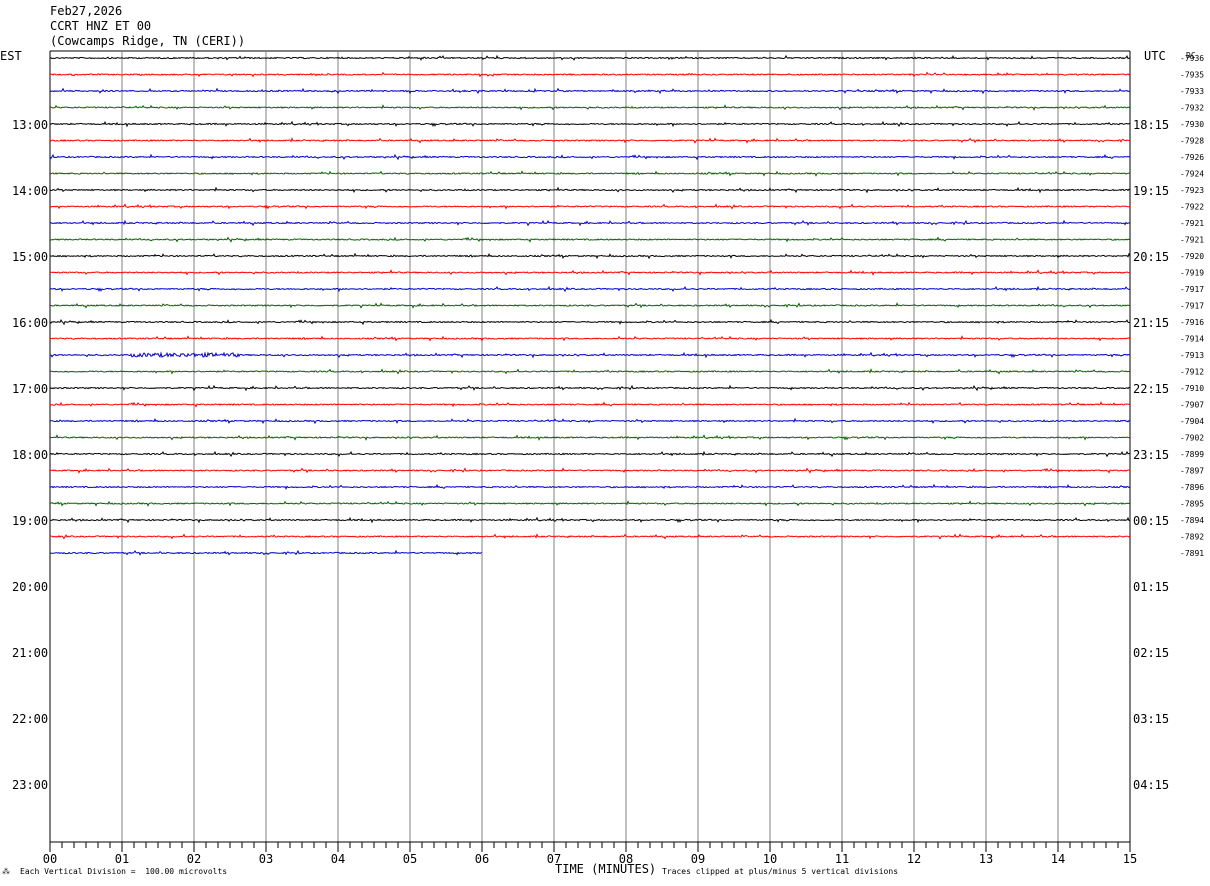 The height and width of the screenshot is (886, 1210). I want to click on est-time-label: 20:00, so click(30, 587).